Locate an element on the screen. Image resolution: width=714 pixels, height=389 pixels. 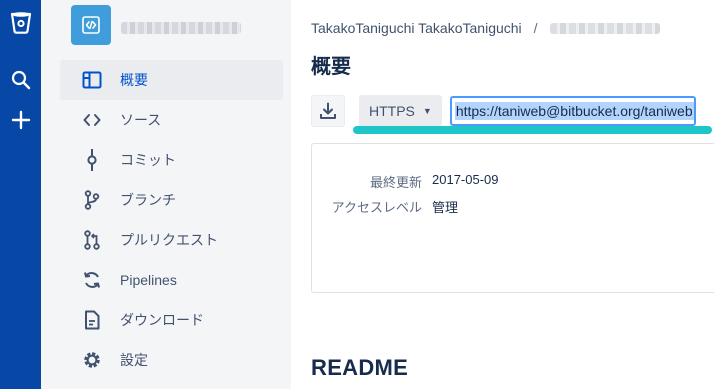
code-brackets-icon is located at coordinates (91, 25).